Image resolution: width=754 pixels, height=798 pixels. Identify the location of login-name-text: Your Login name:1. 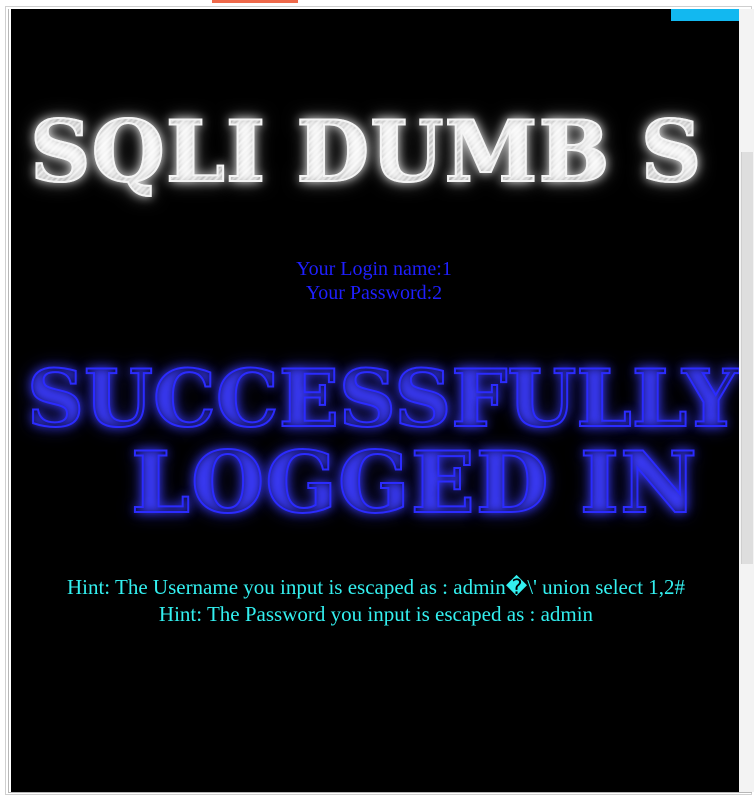
(374, 269).